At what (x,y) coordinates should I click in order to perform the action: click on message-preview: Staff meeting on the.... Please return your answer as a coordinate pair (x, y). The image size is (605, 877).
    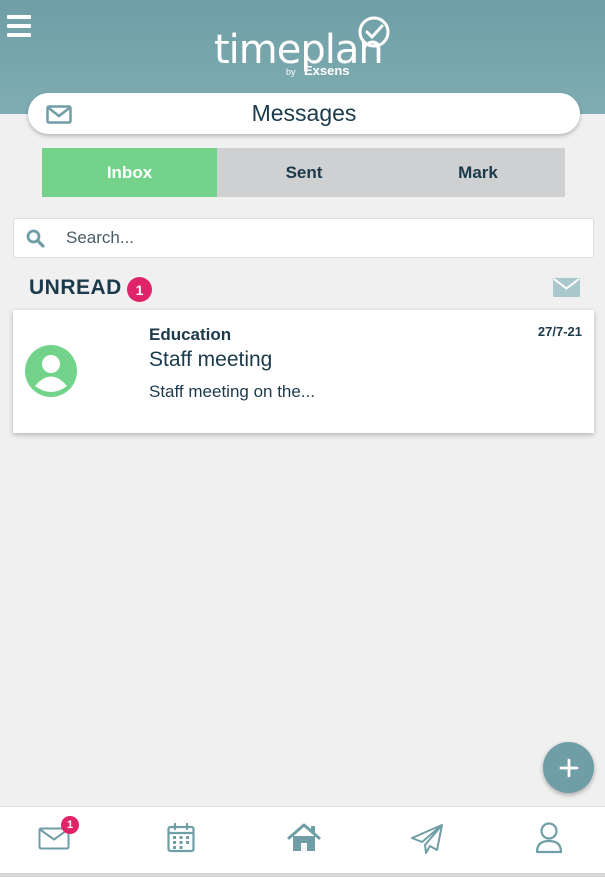
    Looking at the image, I should click on (232, 391).